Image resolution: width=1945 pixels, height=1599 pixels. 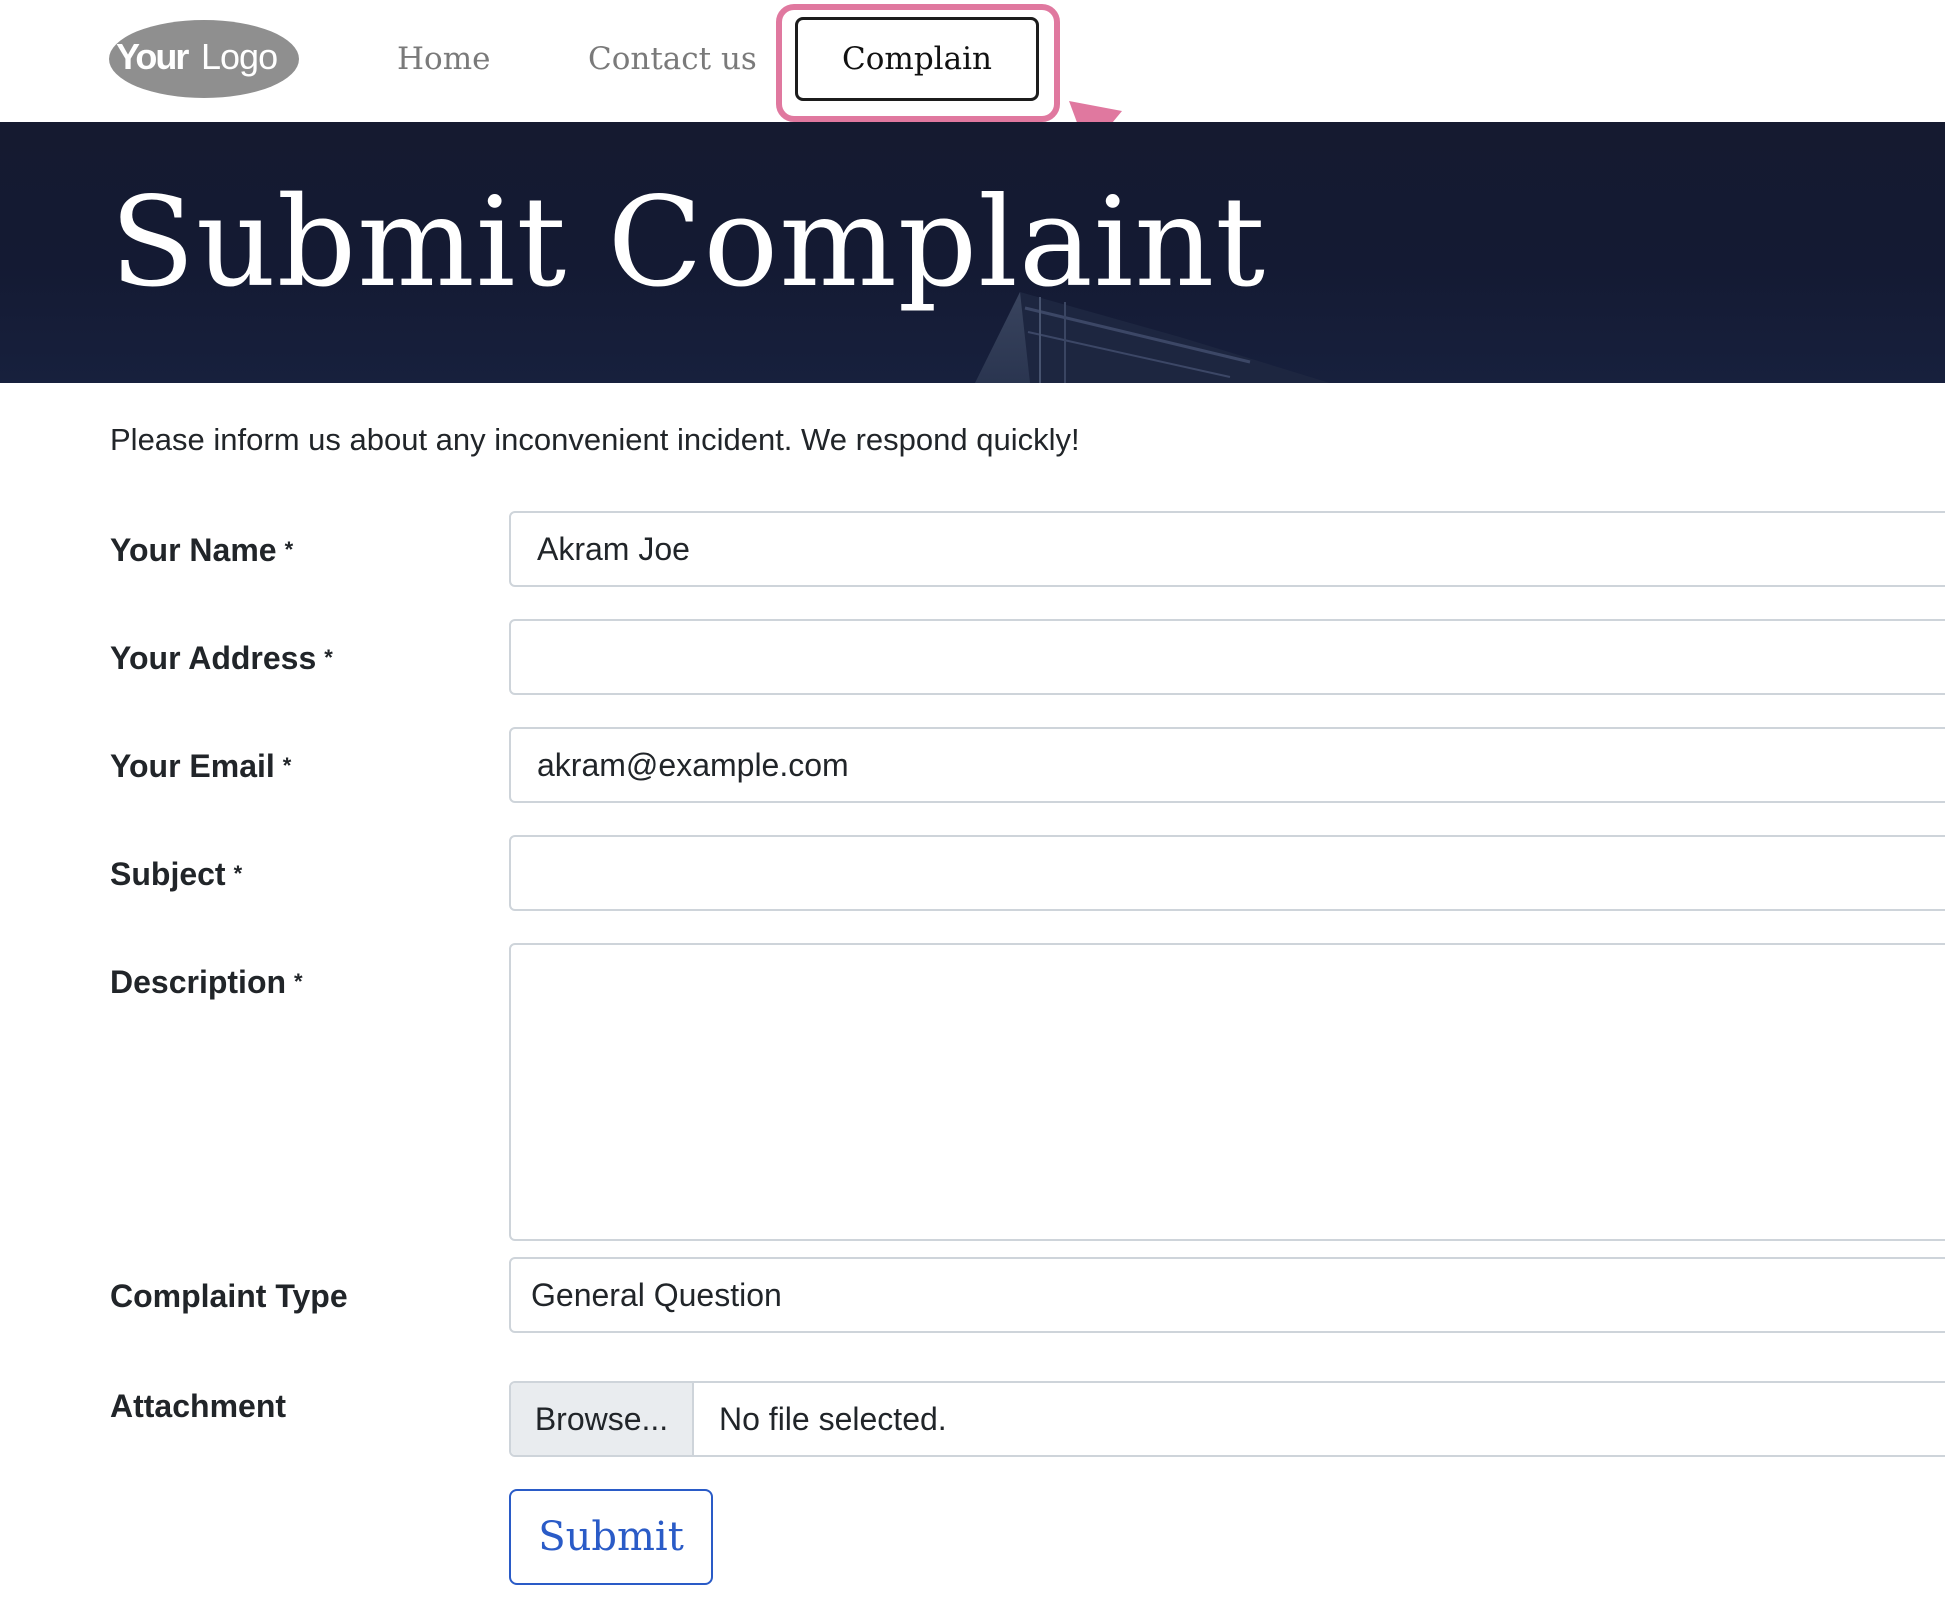 I want to click on name-input, so click(x=1227, y=549).